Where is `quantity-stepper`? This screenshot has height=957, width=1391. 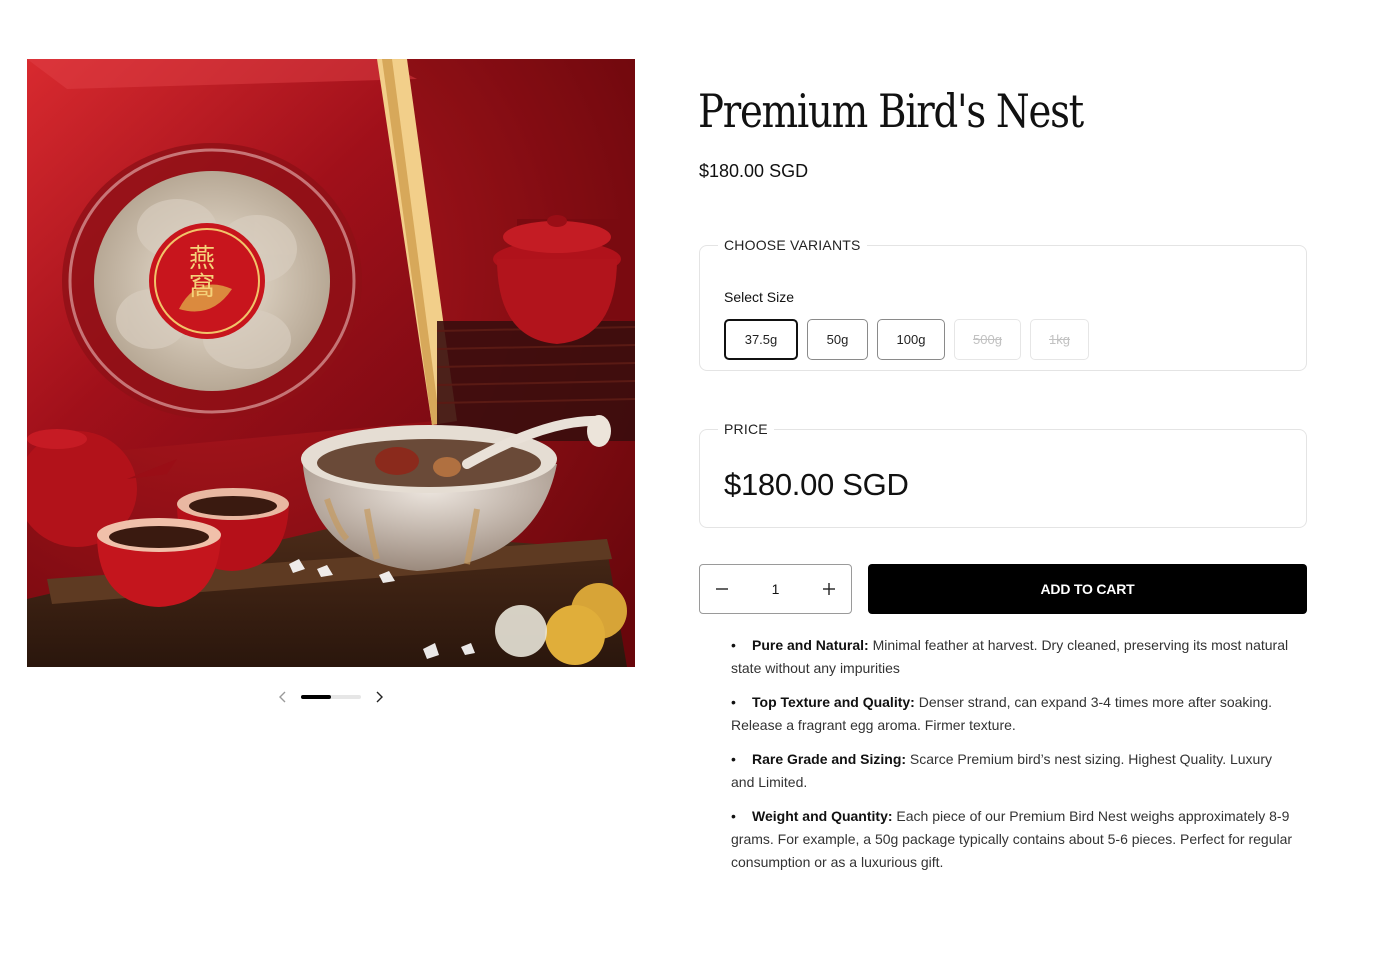
quantity-stepper is located at coordinates (775, 589).